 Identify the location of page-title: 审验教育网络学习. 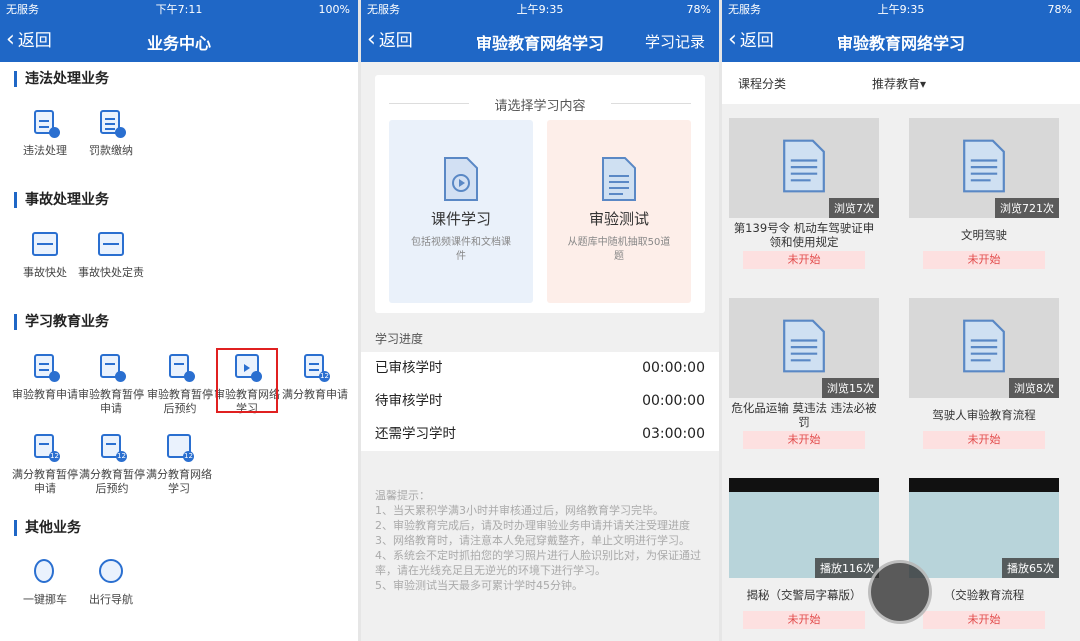
(900, 43).